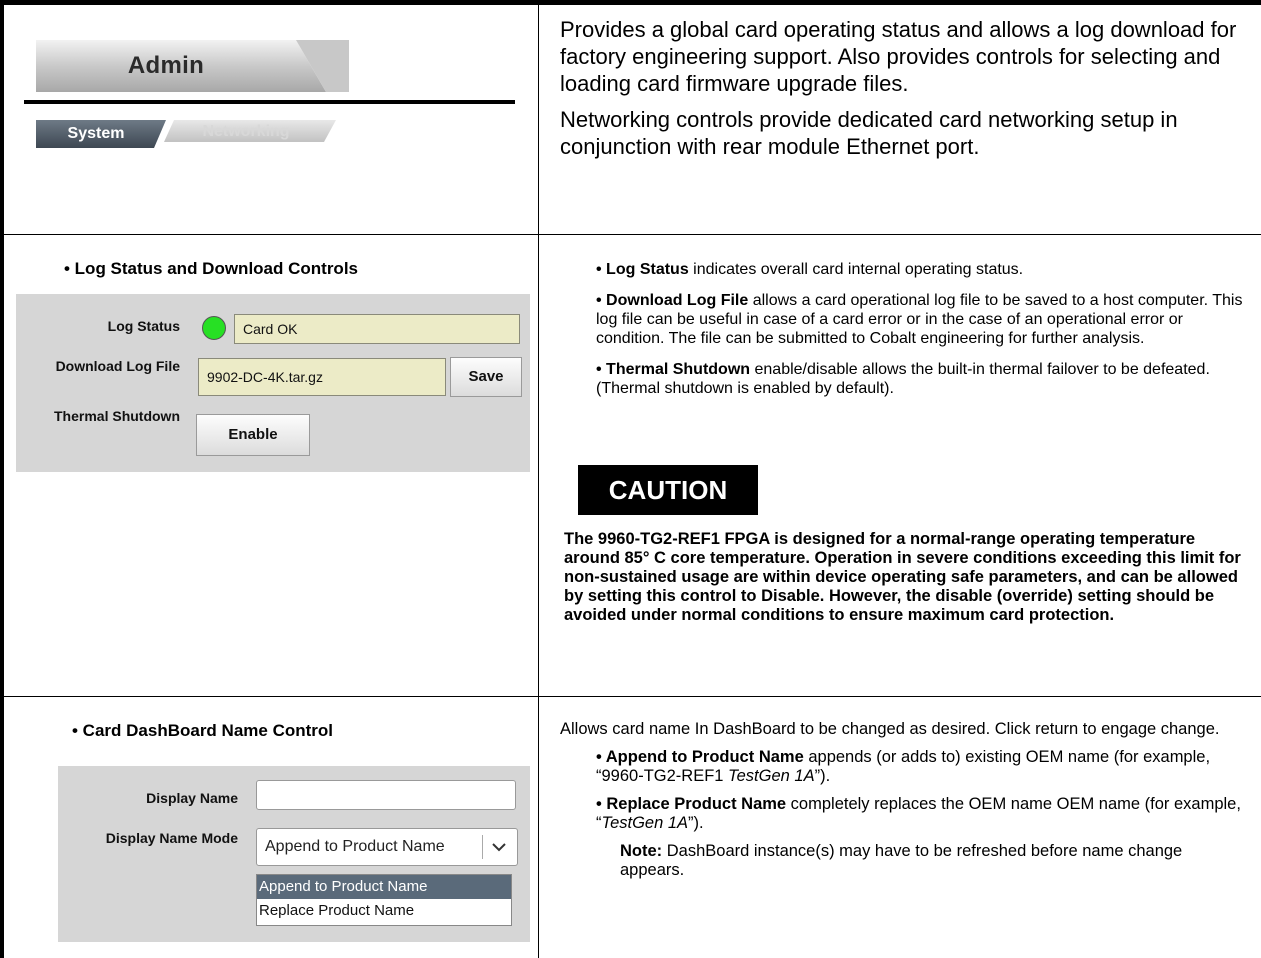 Image resolution: width=1261 pixels, height=958 pixels. What do you see at coordinates (499, 847) in the screenshot?
I see `chevron-down-icon` at bounding box center [499, 847].